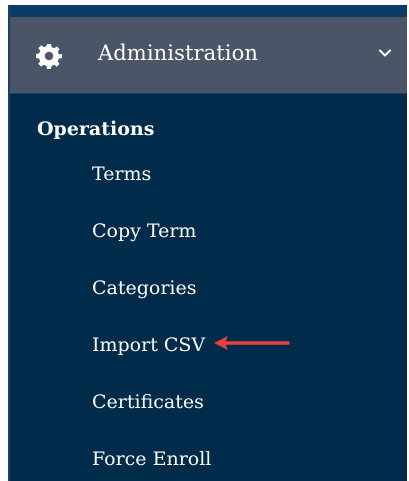  What do you see at coordinates (96, 129) in the screenshot?
I see `section-title-operations: Operations` at bounding box center [96, 129].